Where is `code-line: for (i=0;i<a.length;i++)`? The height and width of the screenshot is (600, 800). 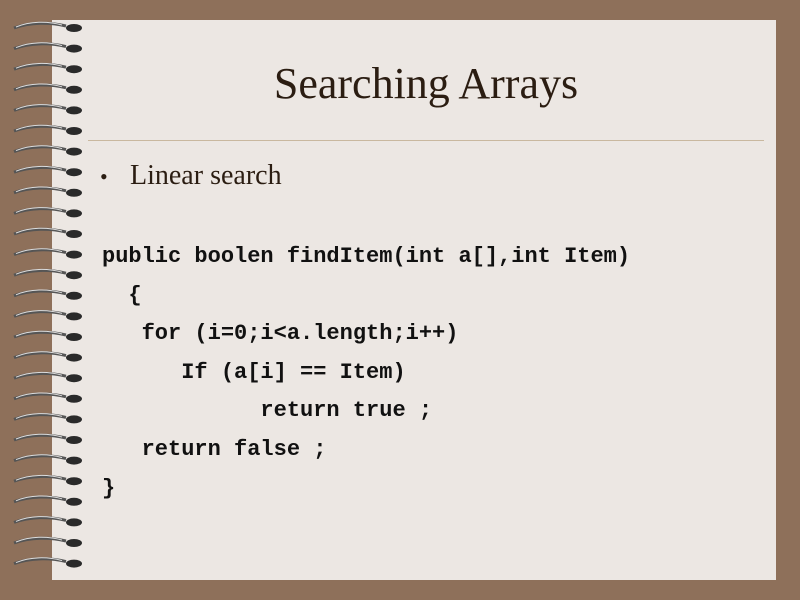
code-line: for (i=0;i<a.length;i++) is located at coordinates (280, 334).